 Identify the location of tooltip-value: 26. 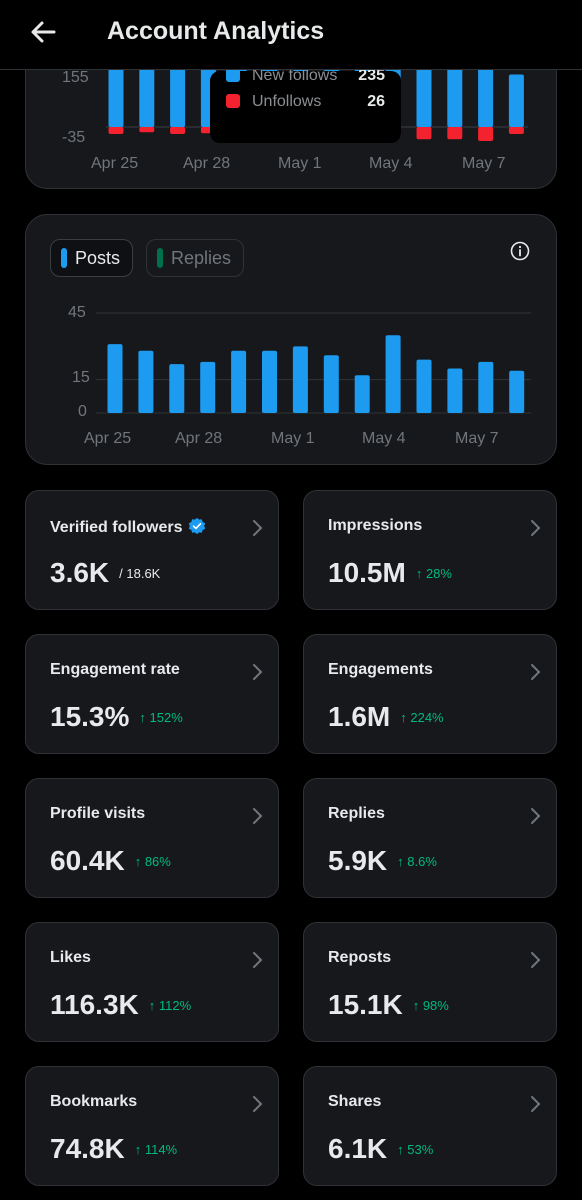
(376, 101).